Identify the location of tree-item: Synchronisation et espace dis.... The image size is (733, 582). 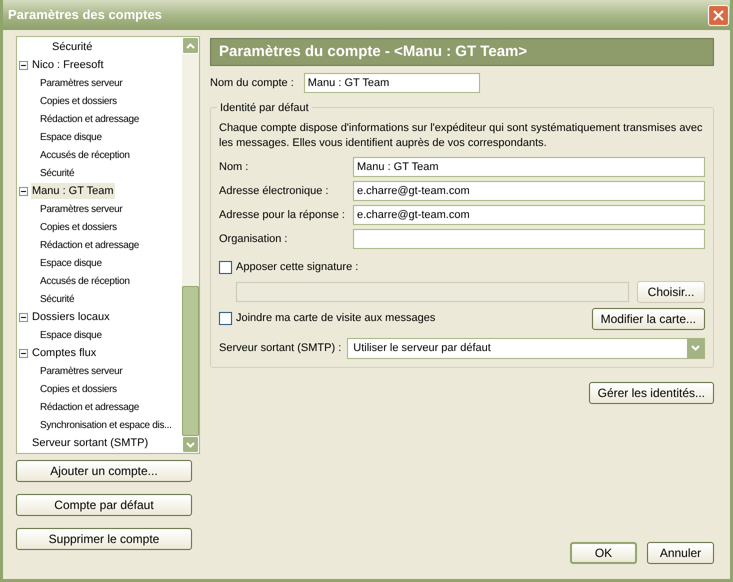
(106, 425).